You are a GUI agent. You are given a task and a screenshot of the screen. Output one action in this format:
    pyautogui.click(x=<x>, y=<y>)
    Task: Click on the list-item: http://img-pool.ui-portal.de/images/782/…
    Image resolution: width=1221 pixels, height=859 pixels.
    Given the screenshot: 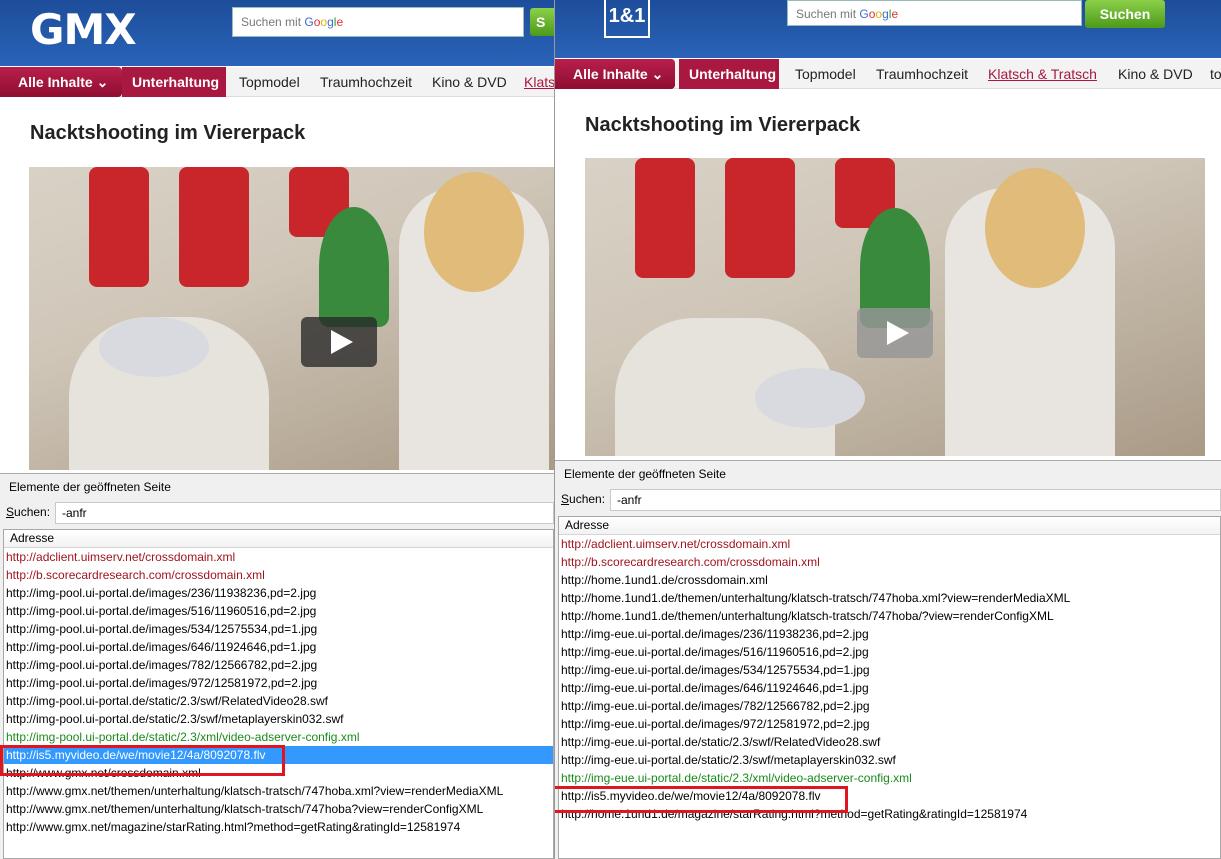 What is the action you would take?
    pyautogui.click(x=278, y=665)
    